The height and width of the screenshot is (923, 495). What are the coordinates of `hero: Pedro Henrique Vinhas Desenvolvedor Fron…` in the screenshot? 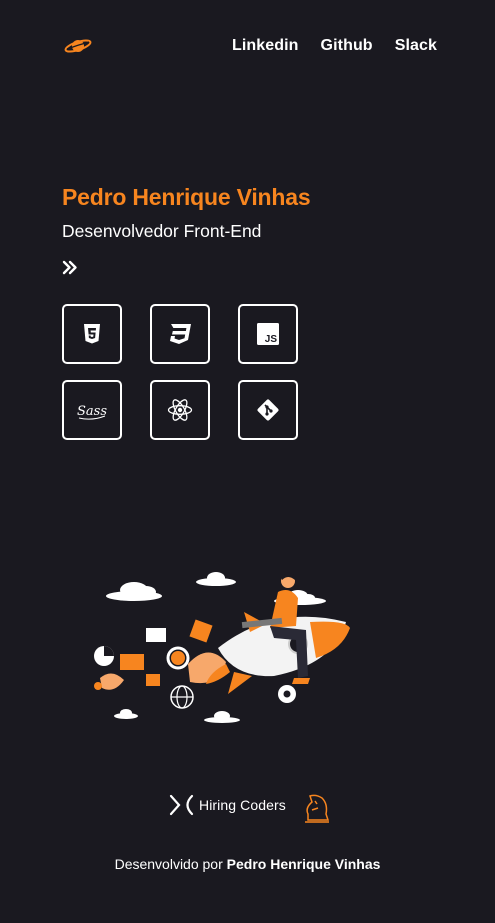 It's located at (186, 212).